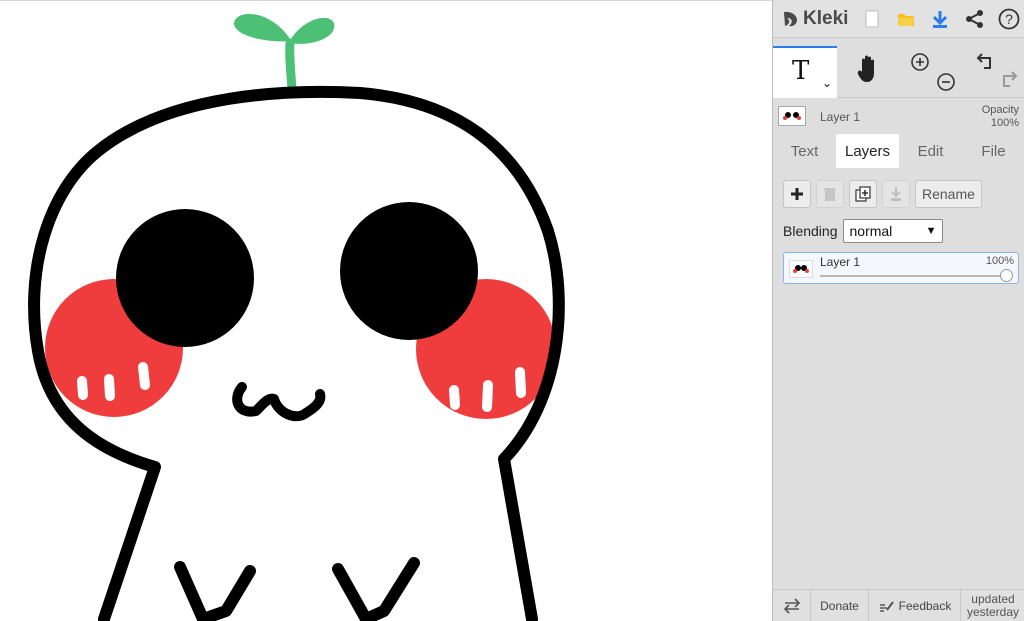 The image size is (1024, 621). I want to click on new-image-button, so click(872, 19).